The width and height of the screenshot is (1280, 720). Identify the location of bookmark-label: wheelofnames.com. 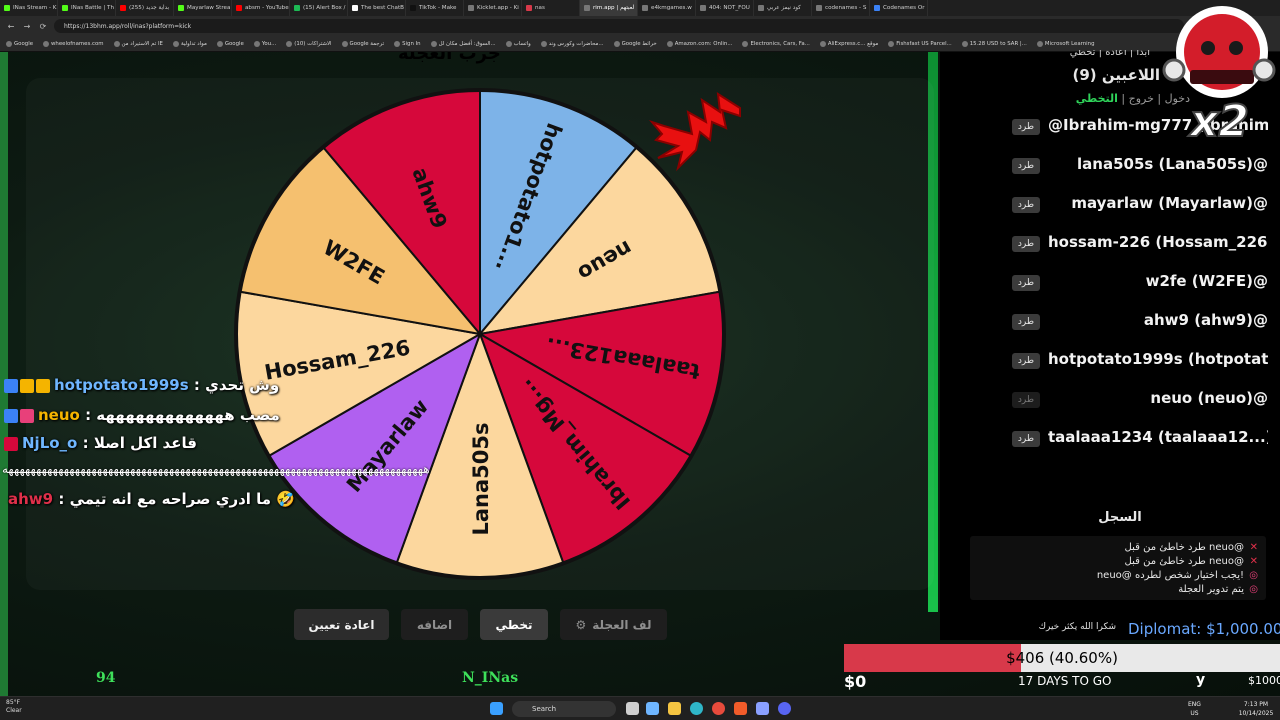
(77, 43).